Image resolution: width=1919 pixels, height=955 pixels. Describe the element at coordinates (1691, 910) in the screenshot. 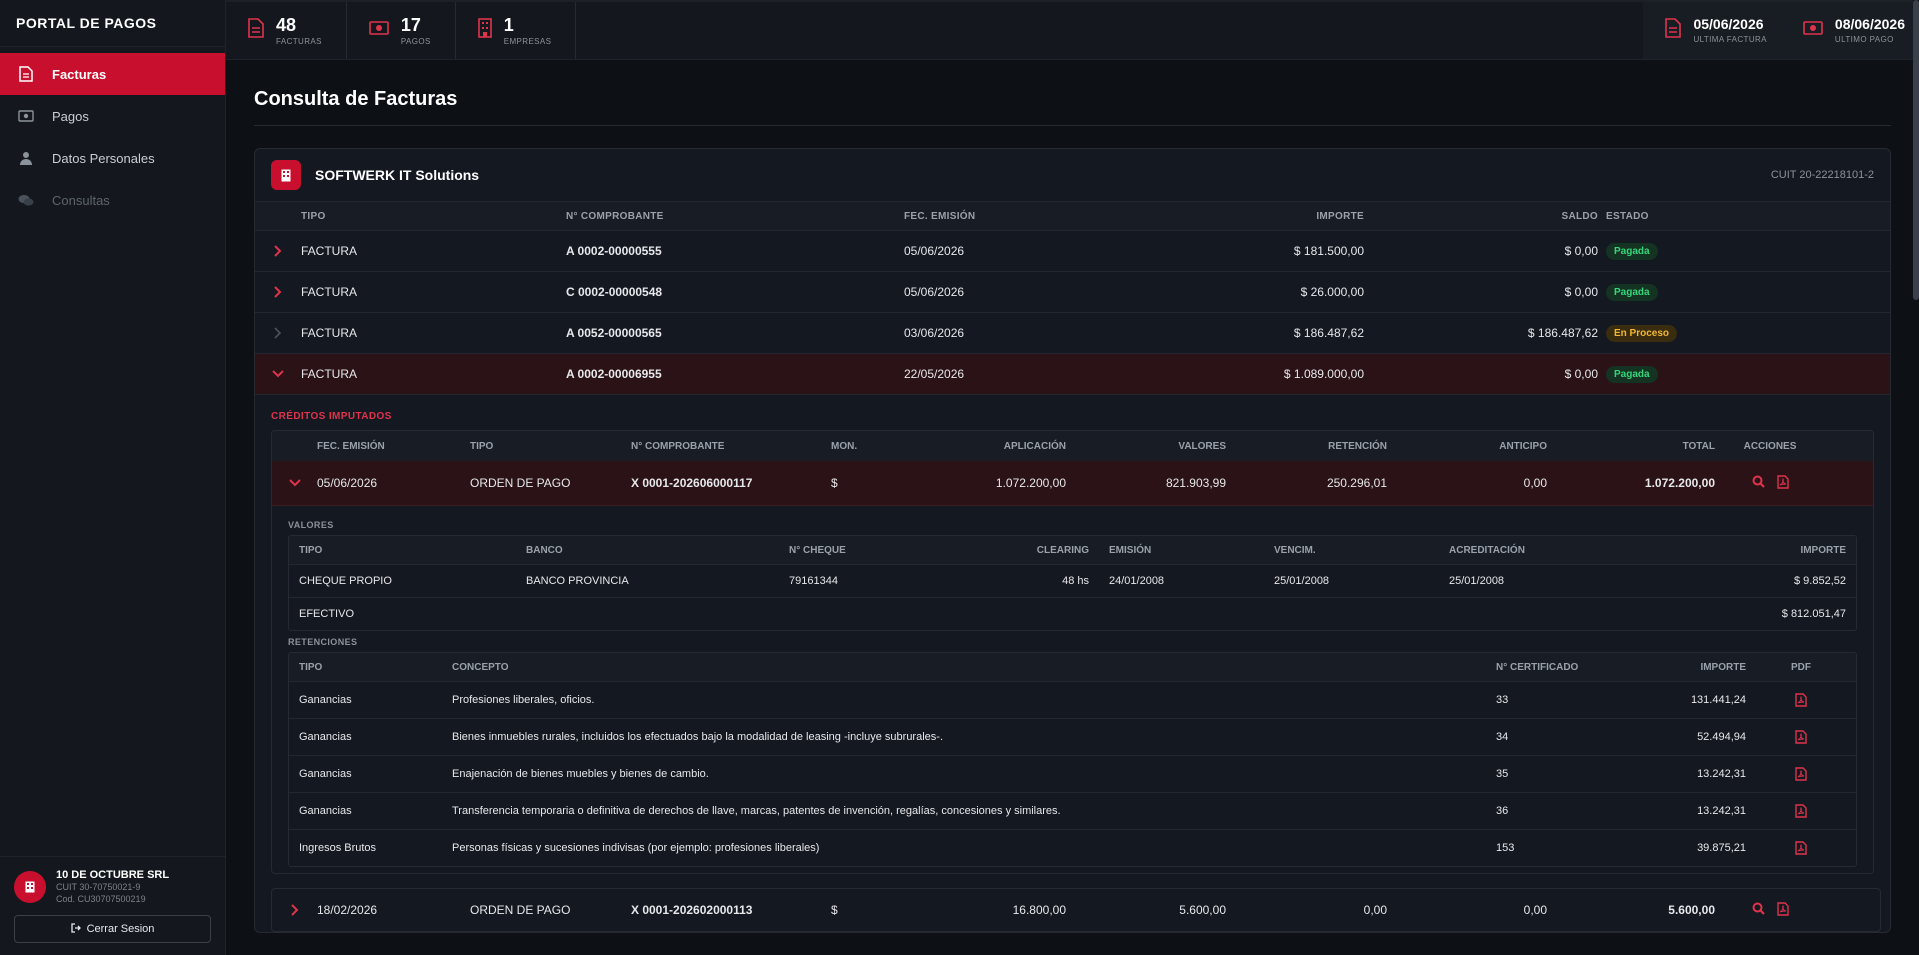

I see `cell-total: 5.600,00` at that location.